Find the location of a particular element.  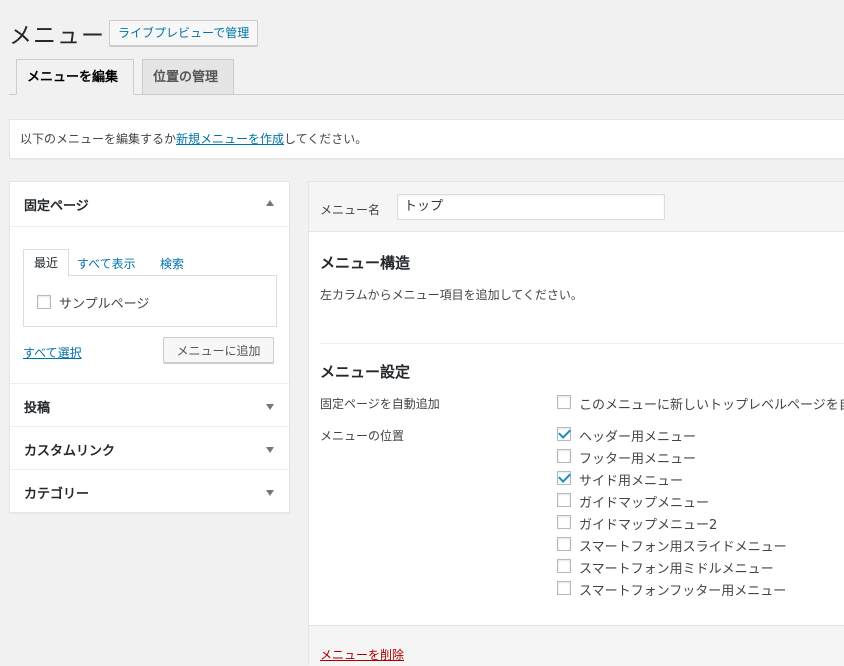

pages-list: サンプルページ is located at coordinates (150, 301).